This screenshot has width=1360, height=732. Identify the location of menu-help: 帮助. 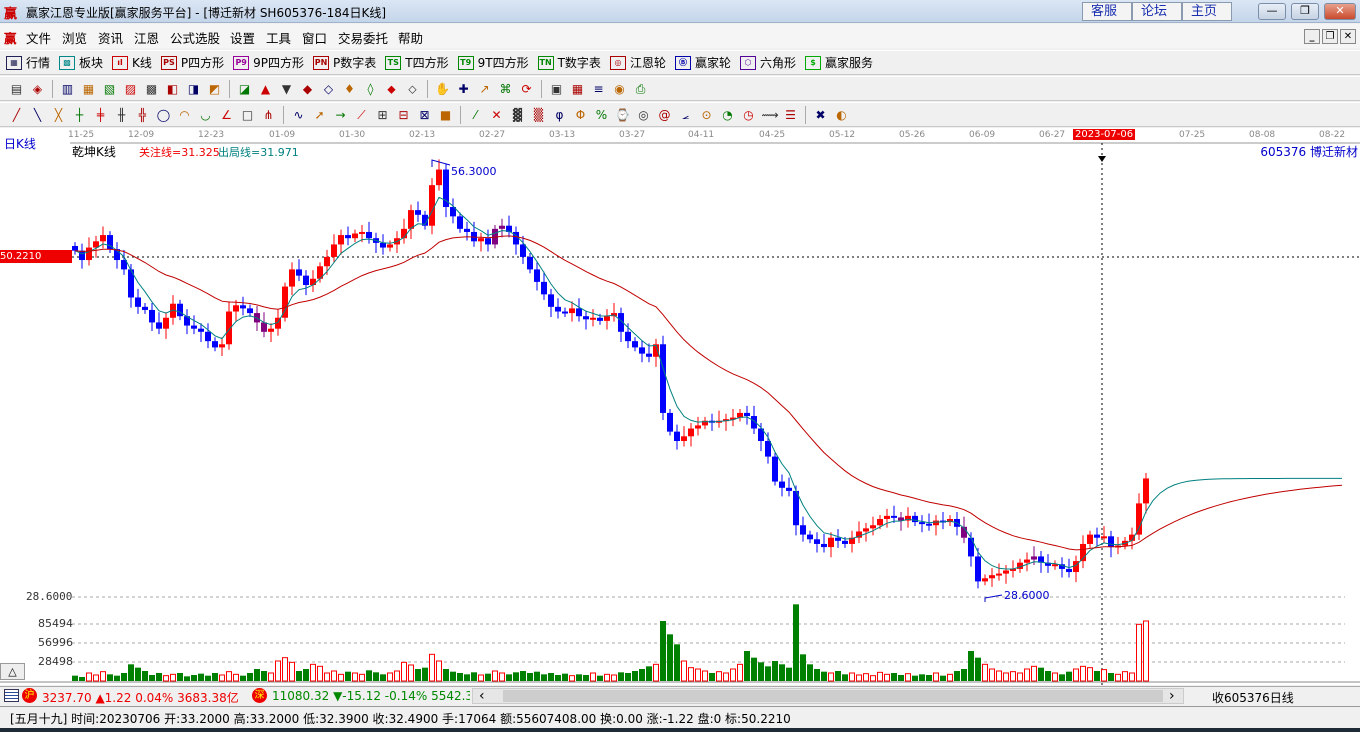
(410, 37).